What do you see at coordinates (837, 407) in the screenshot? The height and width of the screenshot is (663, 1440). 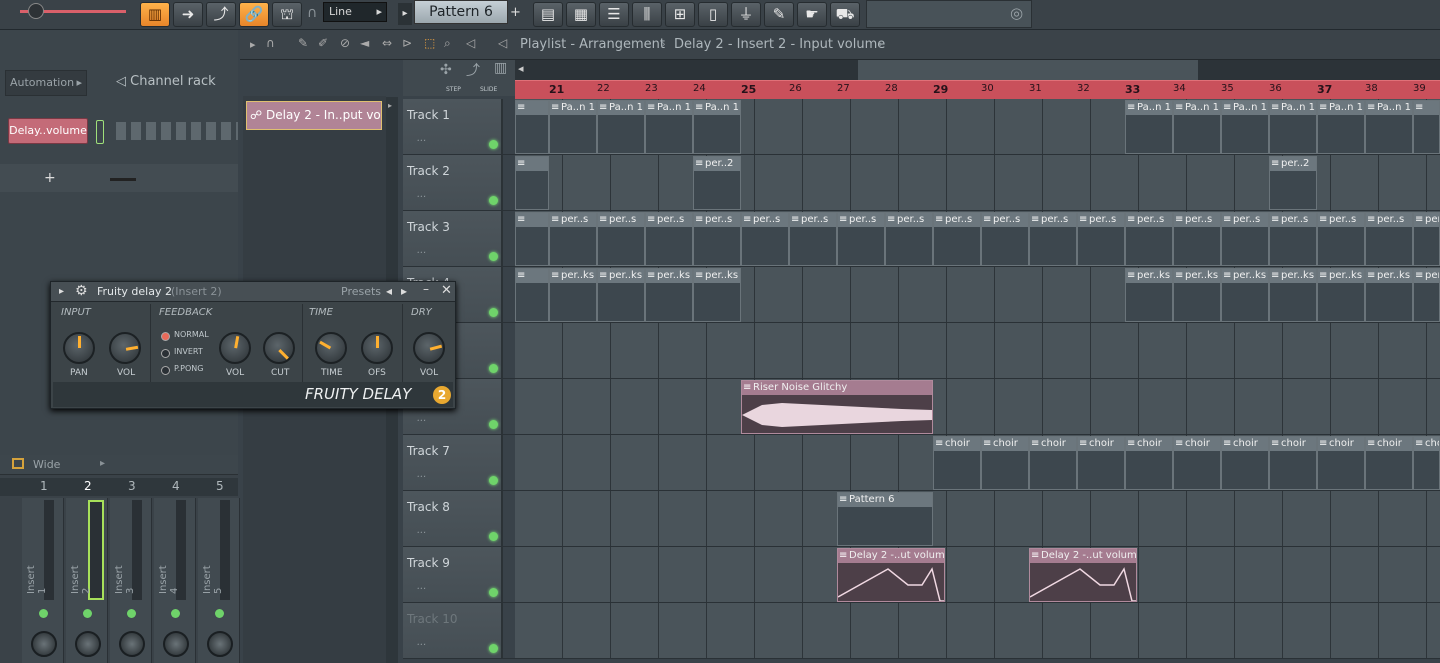 I see `audio-clip: Riser Noise Glitchy` at bounding box center [837, 407].